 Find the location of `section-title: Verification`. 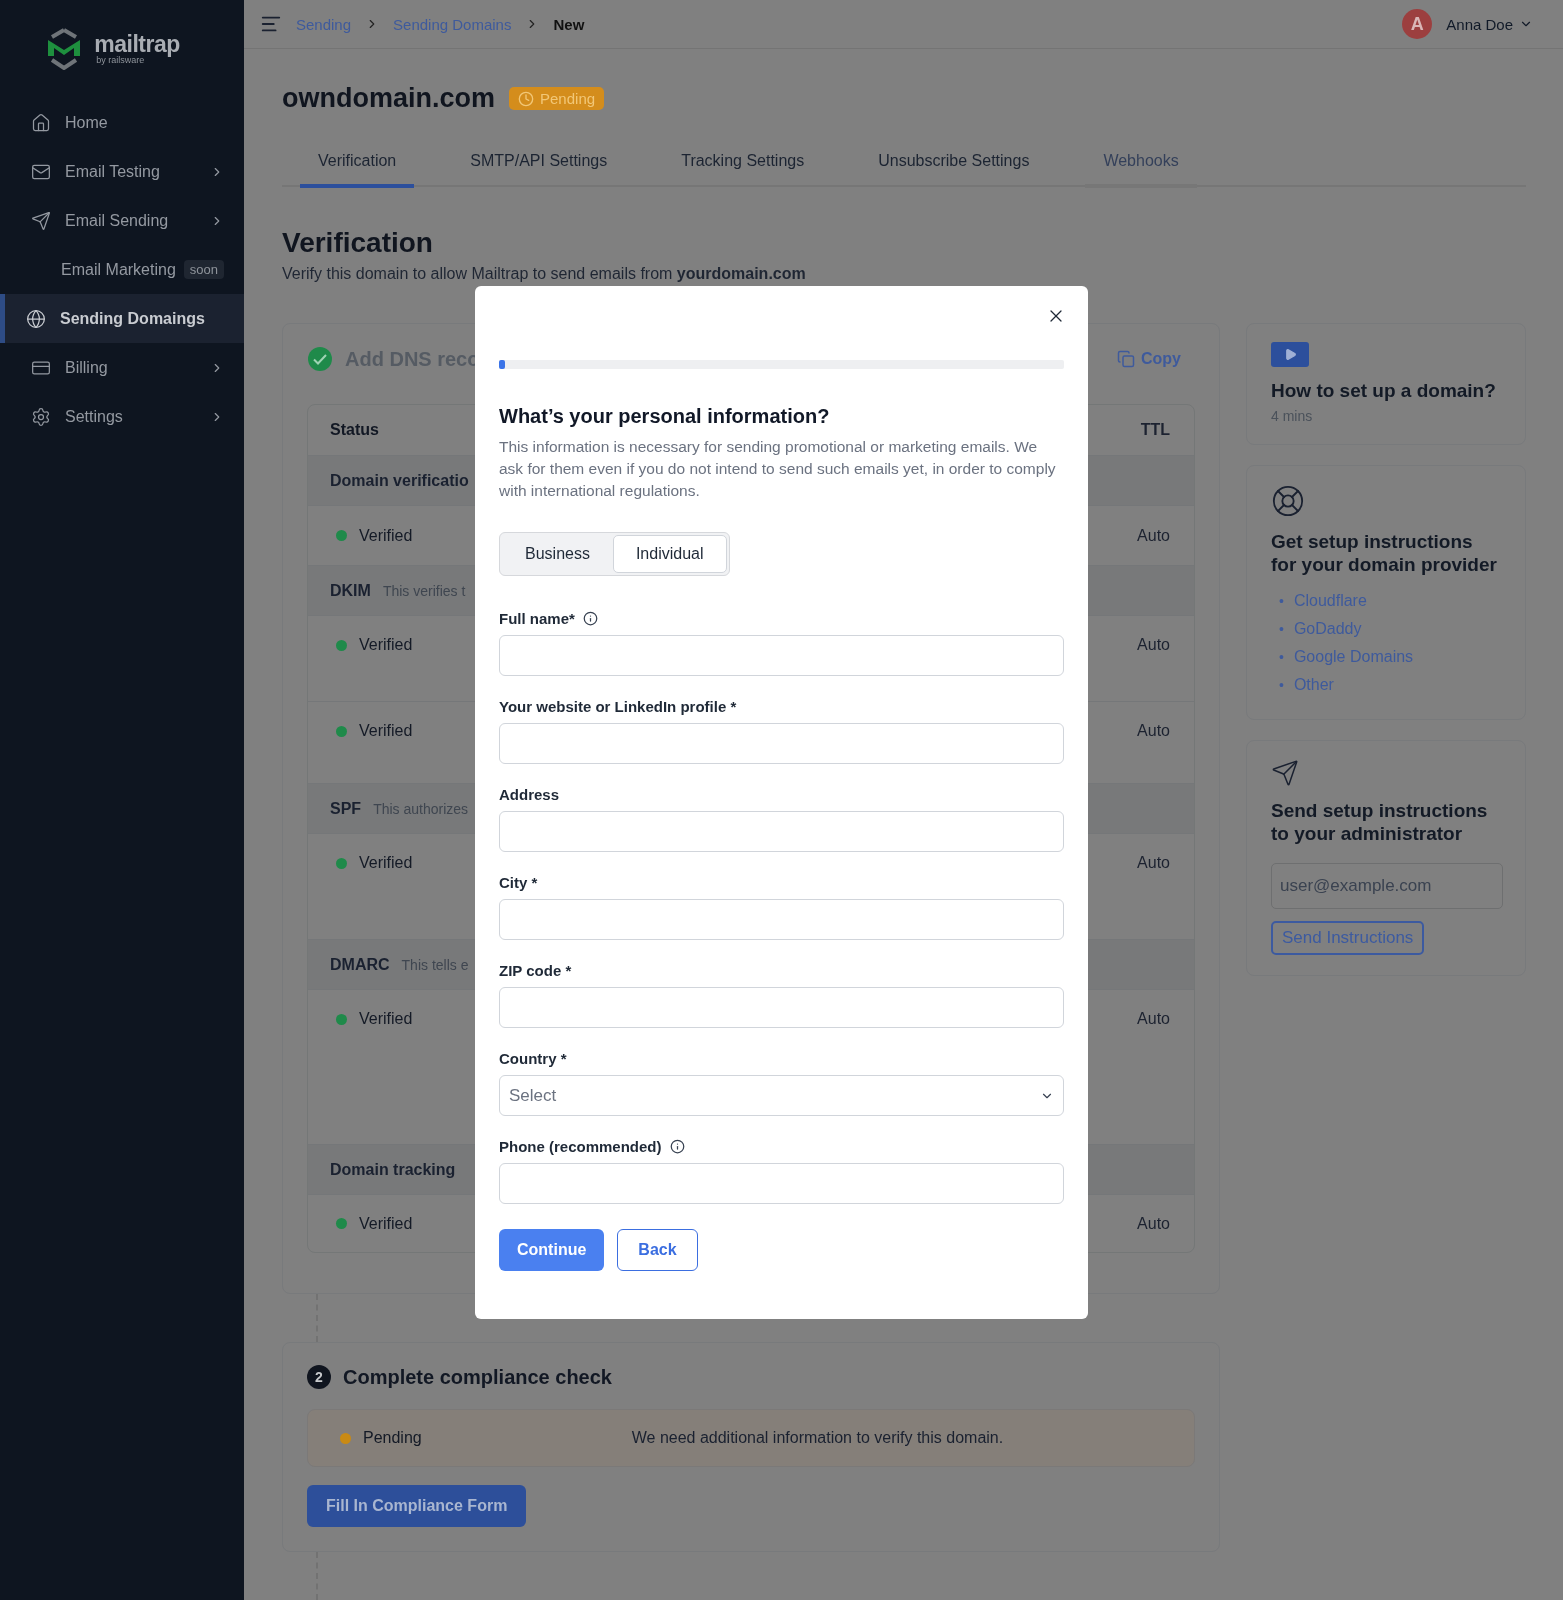

section-title: Verification is located at coordinates (358, 243).